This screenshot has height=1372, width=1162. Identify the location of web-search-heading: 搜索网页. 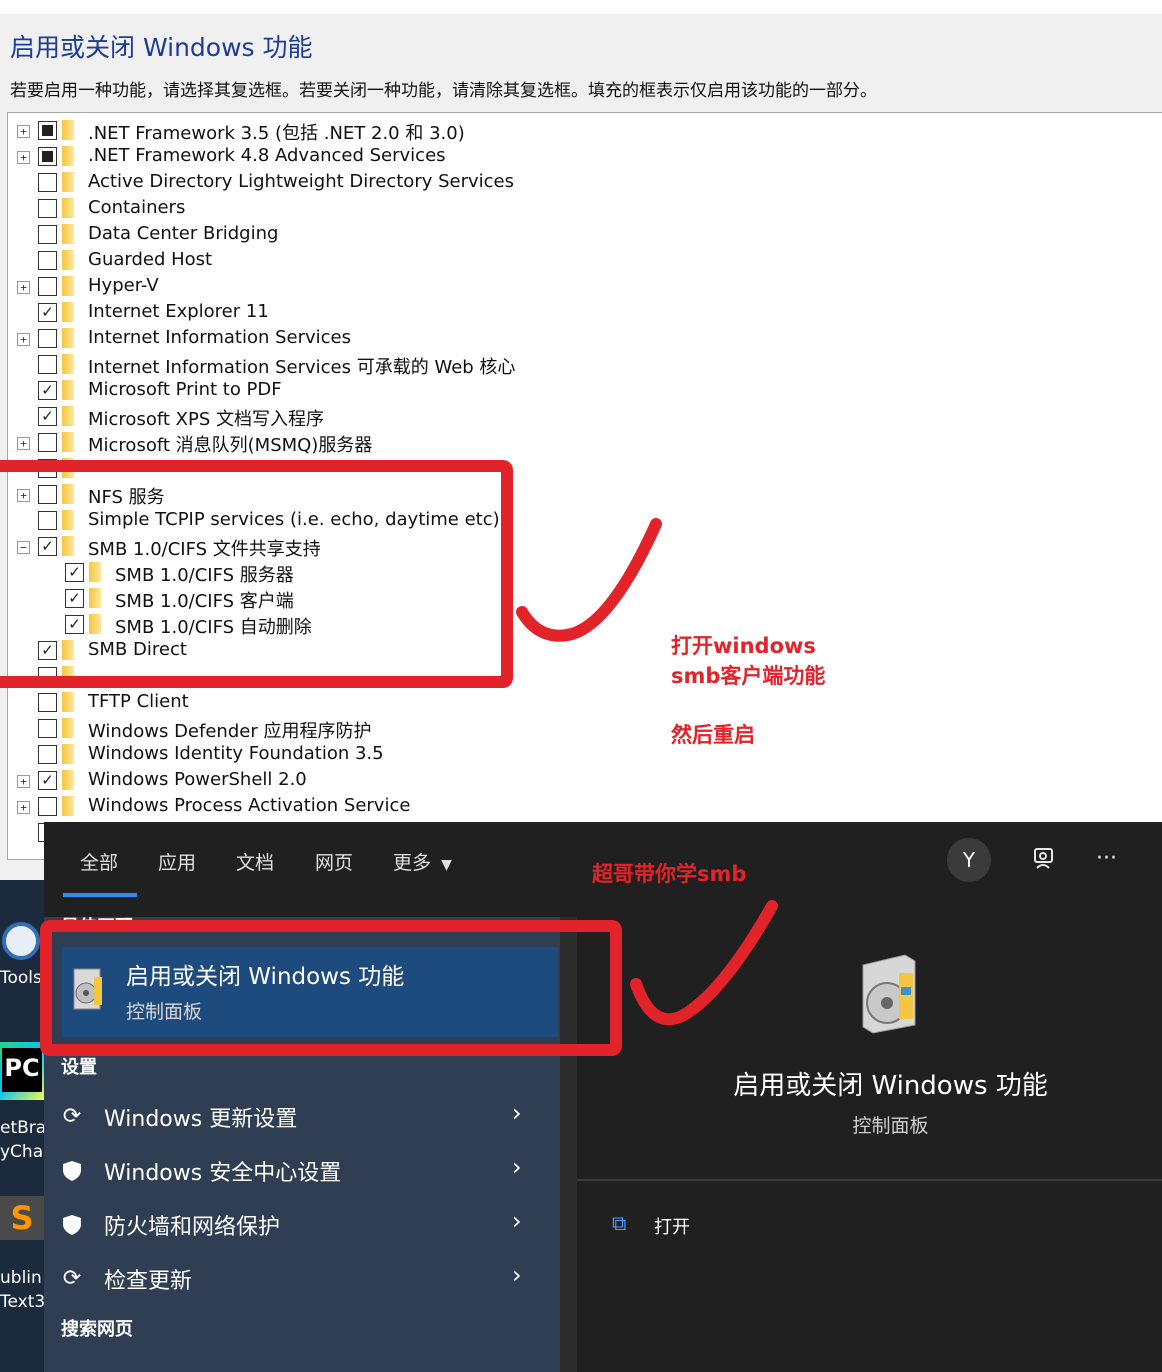
(97, 1329).